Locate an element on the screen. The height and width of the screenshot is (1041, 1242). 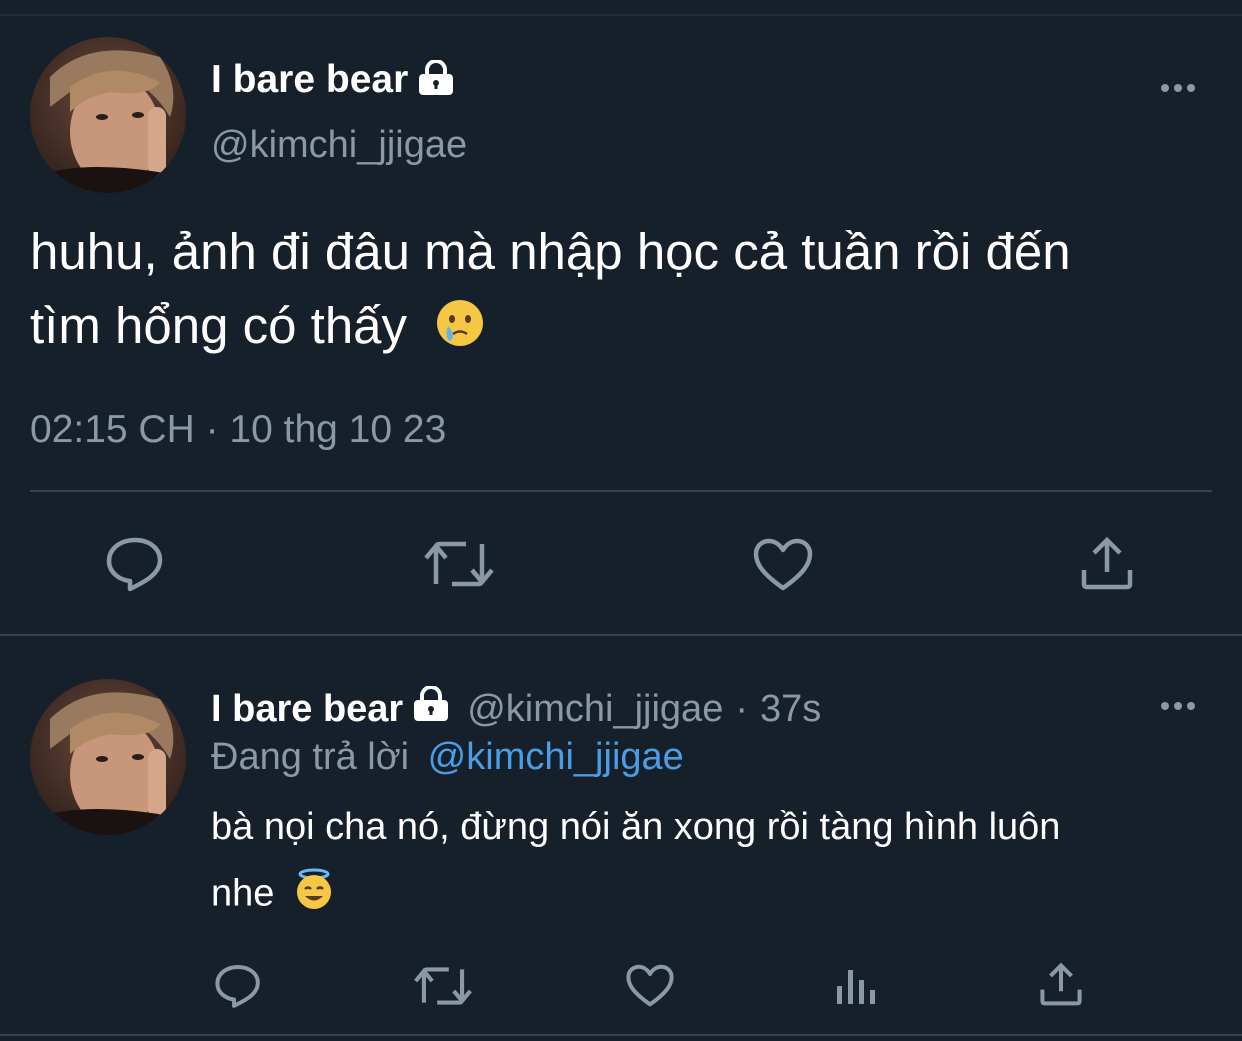
reply-header: I bare bear @kimchi_jjigae · 37s is located at coordinates (516, 708).